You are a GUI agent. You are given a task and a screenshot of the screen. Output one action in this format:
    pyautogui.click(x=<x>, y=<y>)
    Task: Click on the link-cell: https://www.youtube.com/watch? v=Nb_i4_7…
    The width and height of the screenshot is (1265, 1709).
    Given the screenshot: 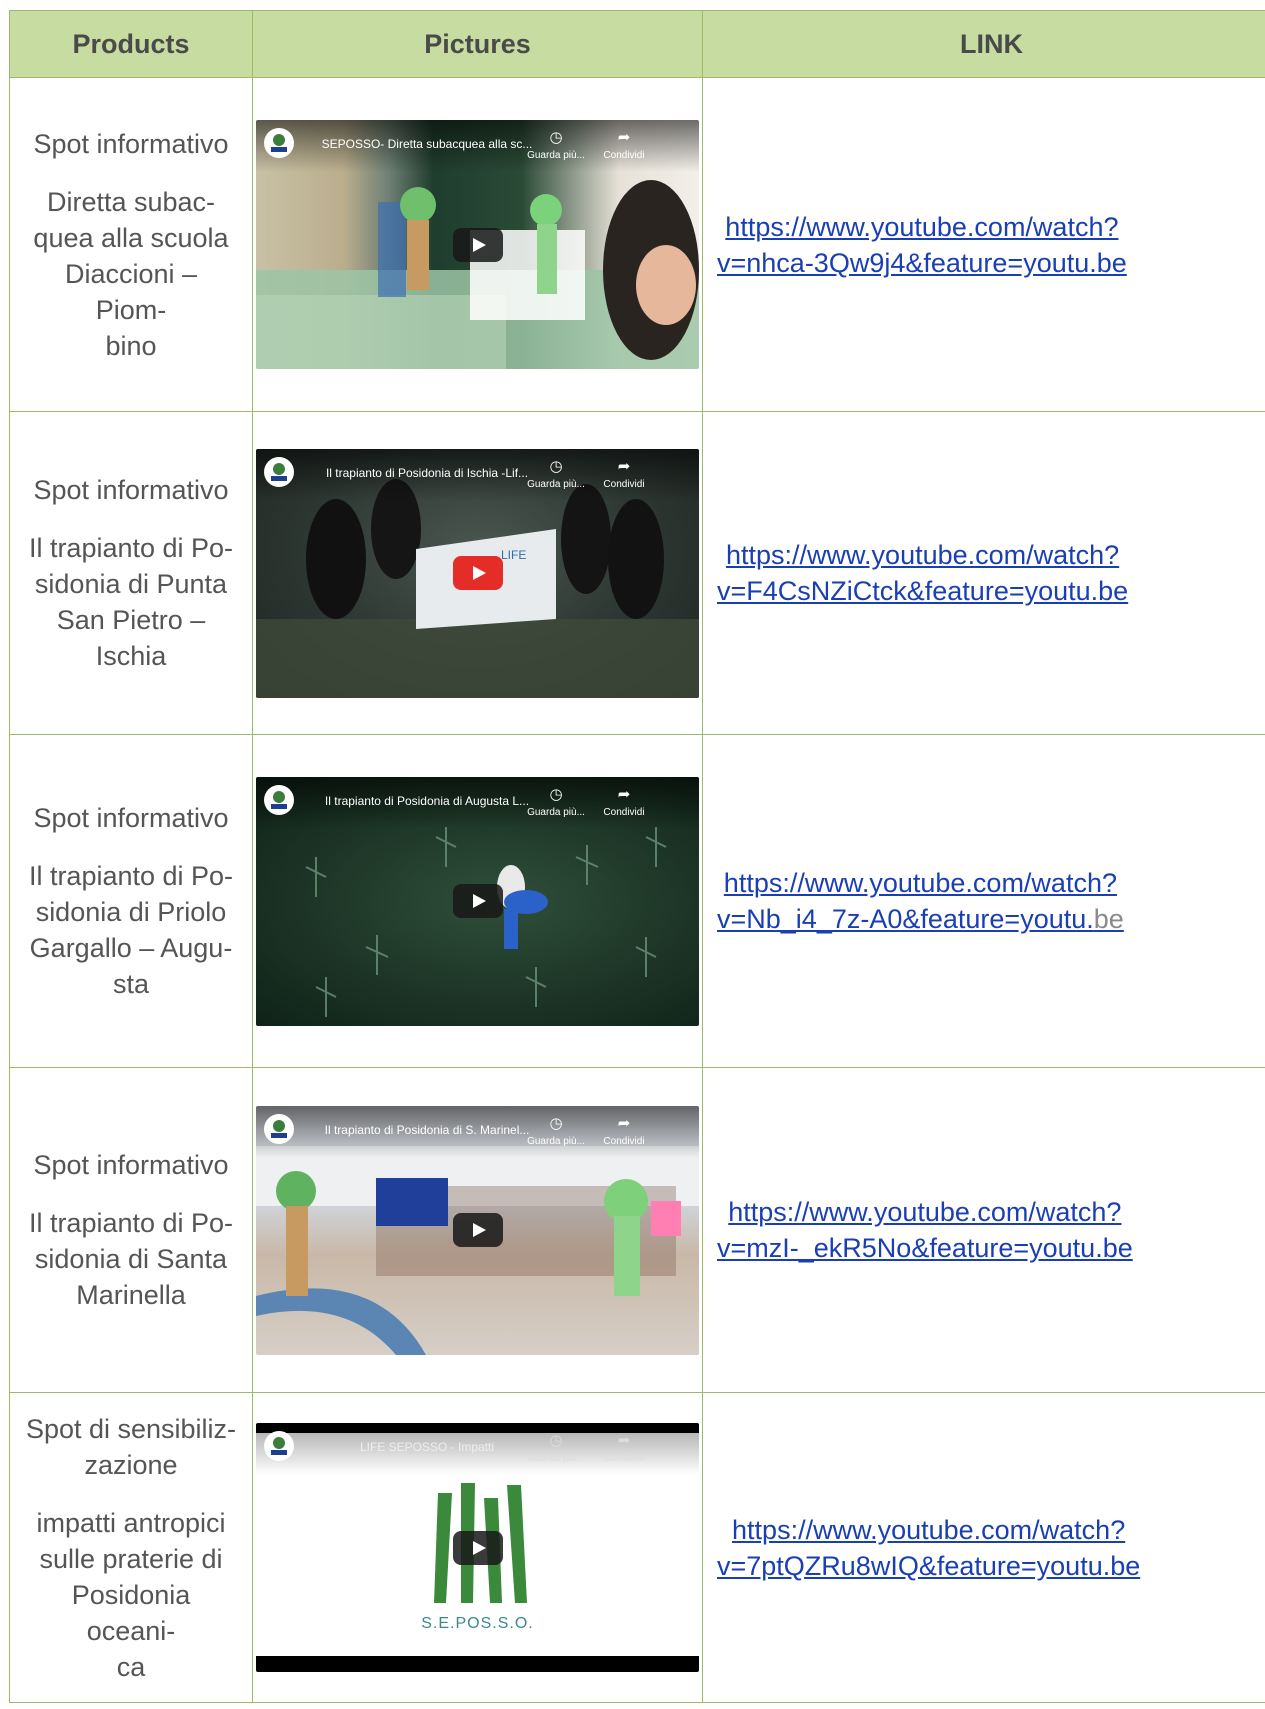 What is the action you would take?
    pyautogui.click(x=983, y=901)
    